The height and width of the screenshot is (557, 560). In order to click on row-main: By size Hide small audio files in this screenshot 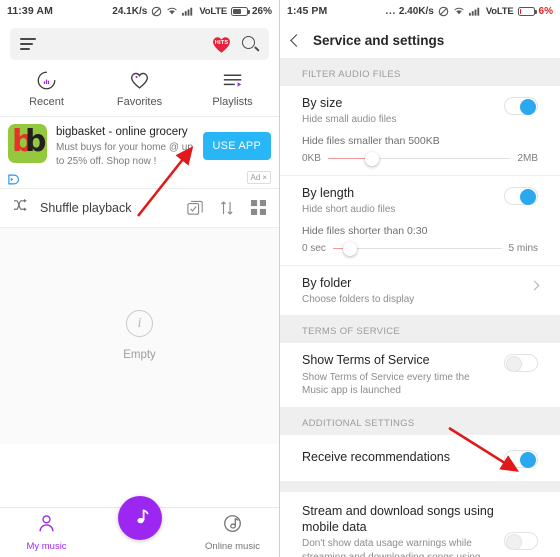, I will do `click(420, 111)`.